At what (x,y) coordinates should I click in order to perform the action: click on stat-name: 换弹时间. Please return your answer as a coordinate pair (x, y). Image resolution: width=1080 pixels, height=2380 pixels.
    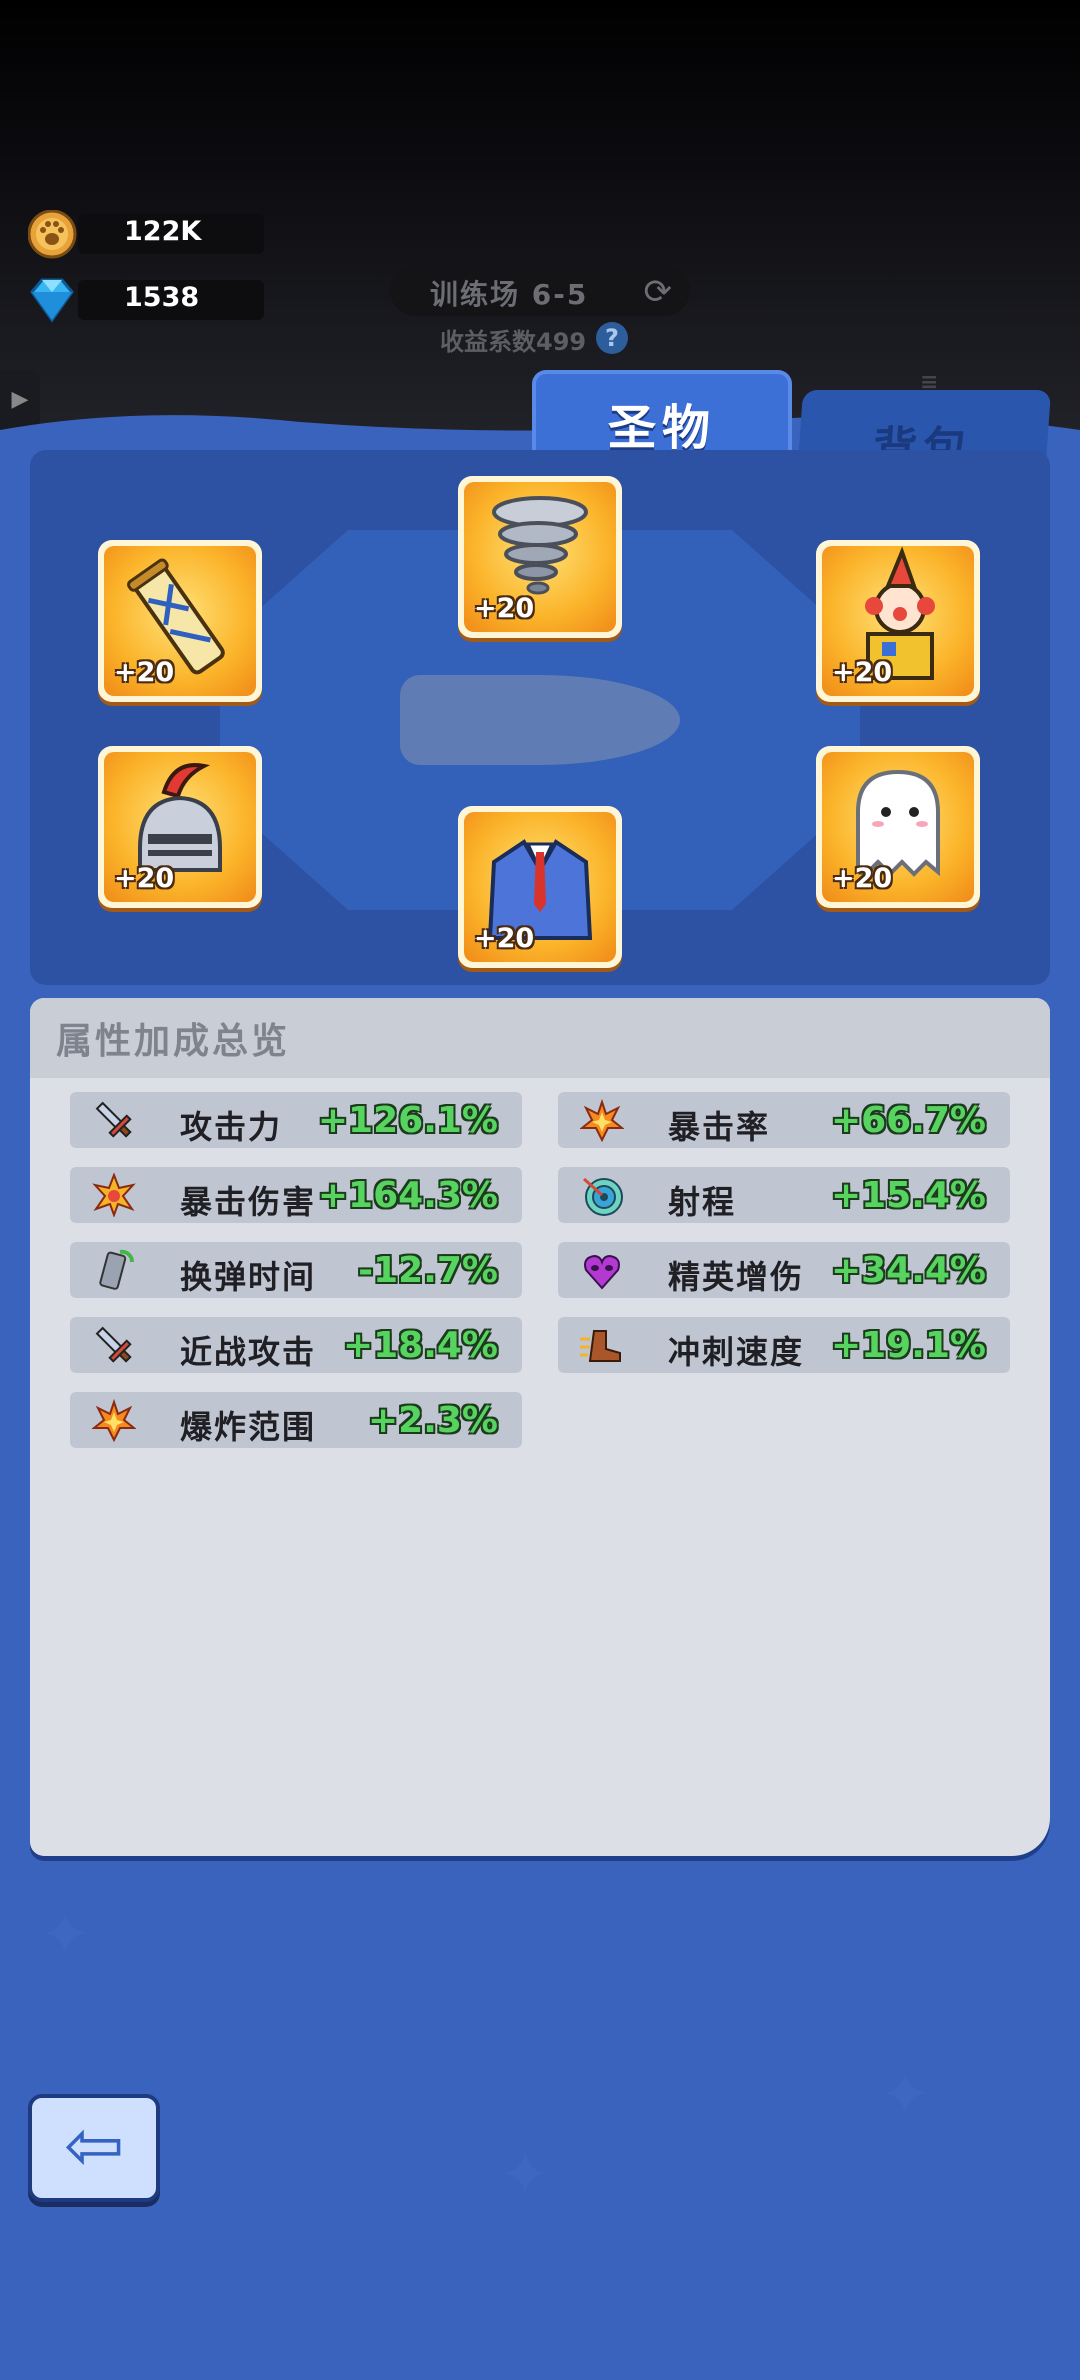
    Looking at the image, I should click on (248, 1277).